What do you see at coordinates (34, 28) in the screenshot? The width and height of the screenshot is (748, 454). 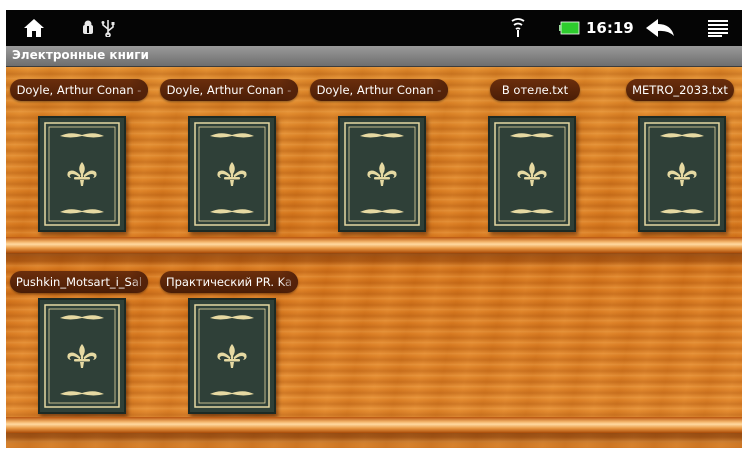 I see `home-icon` at bounding box center [34, 28].